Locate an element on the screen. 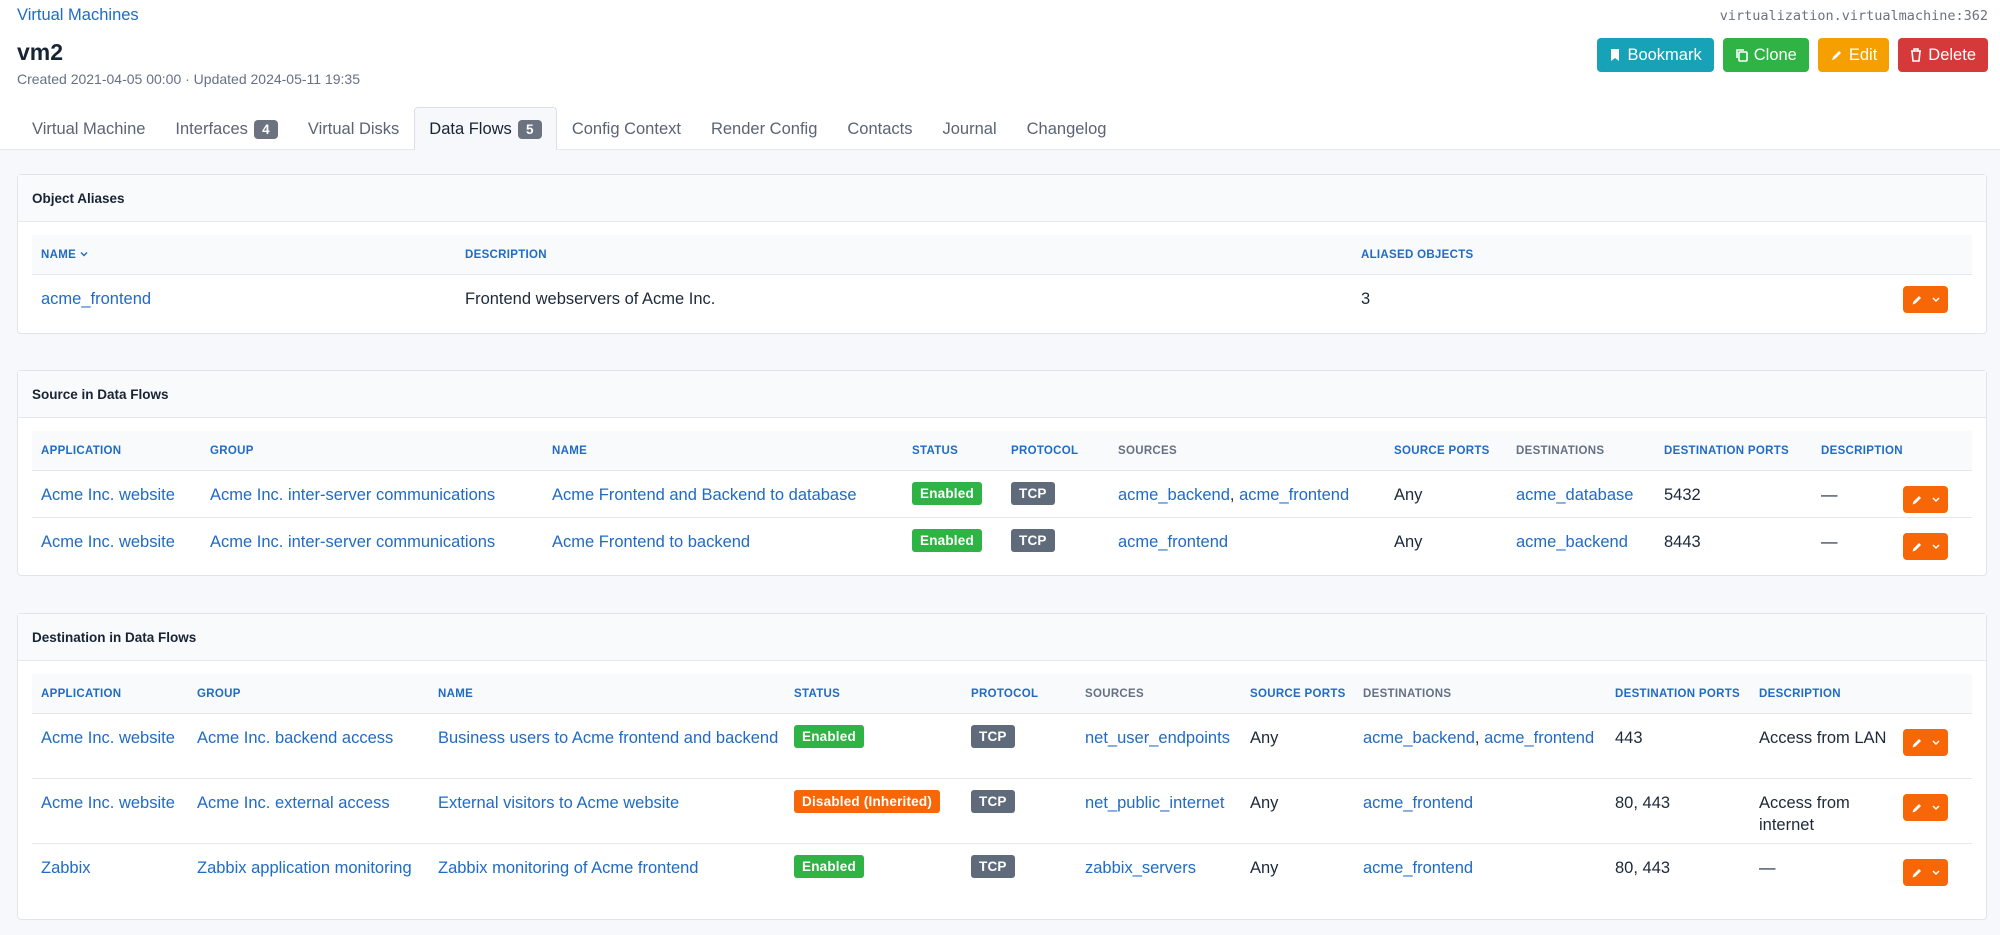 Image resolution: width=2000 pixels, height=935 pixels. tab-journal: Journal is located at coordinates (970, 128).